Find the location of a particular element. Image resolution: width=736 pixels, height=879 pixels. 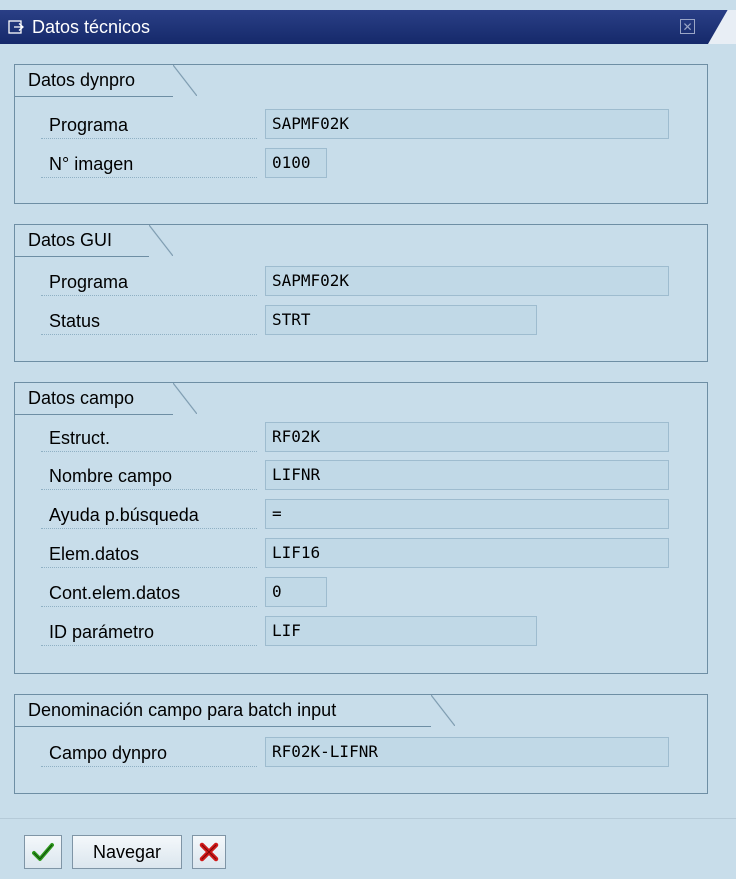

field-label: Ayuda p.búsqueda is located at coordinates (149, 514).